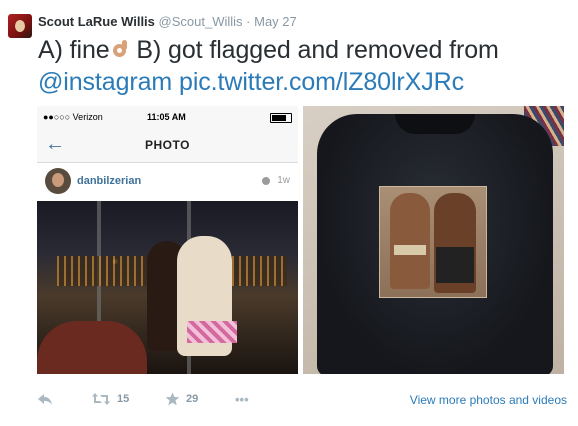 The height and width of the screenshot is (426, 578). What do you see at coordinates (192, 399) in the screenshot?
I see `favorite-count: 29` at bounding box center [192, 399].